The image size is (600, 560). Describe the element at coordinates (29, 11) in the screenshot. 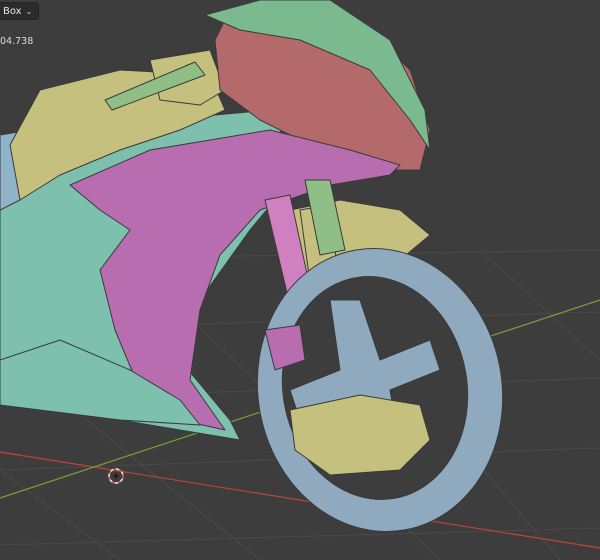

I see `chevron-down-icon: ⌄` at that location.